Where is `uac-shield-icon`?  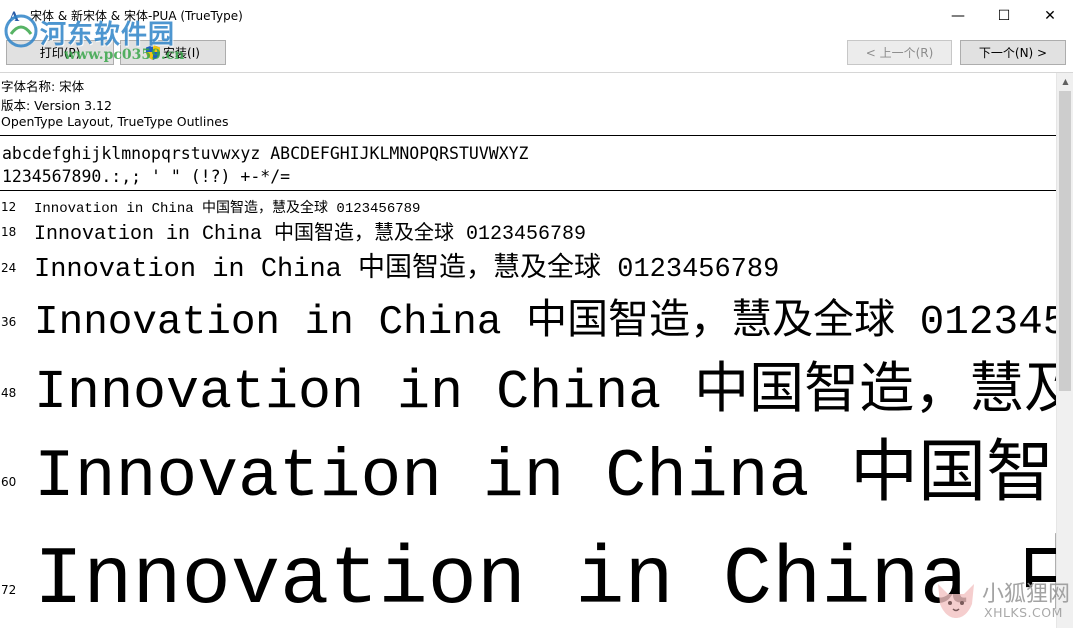
uac-shield-icon is located at coordinates (153, 52).